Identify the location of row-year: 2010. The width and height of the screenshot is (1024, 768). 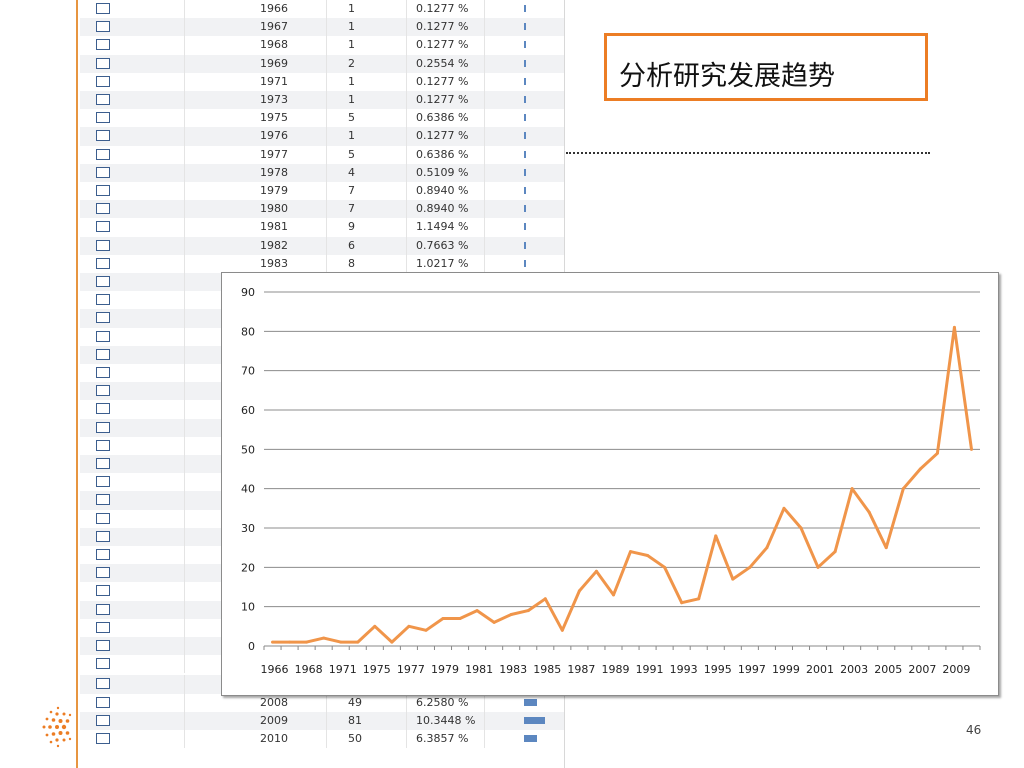
(274, 738).